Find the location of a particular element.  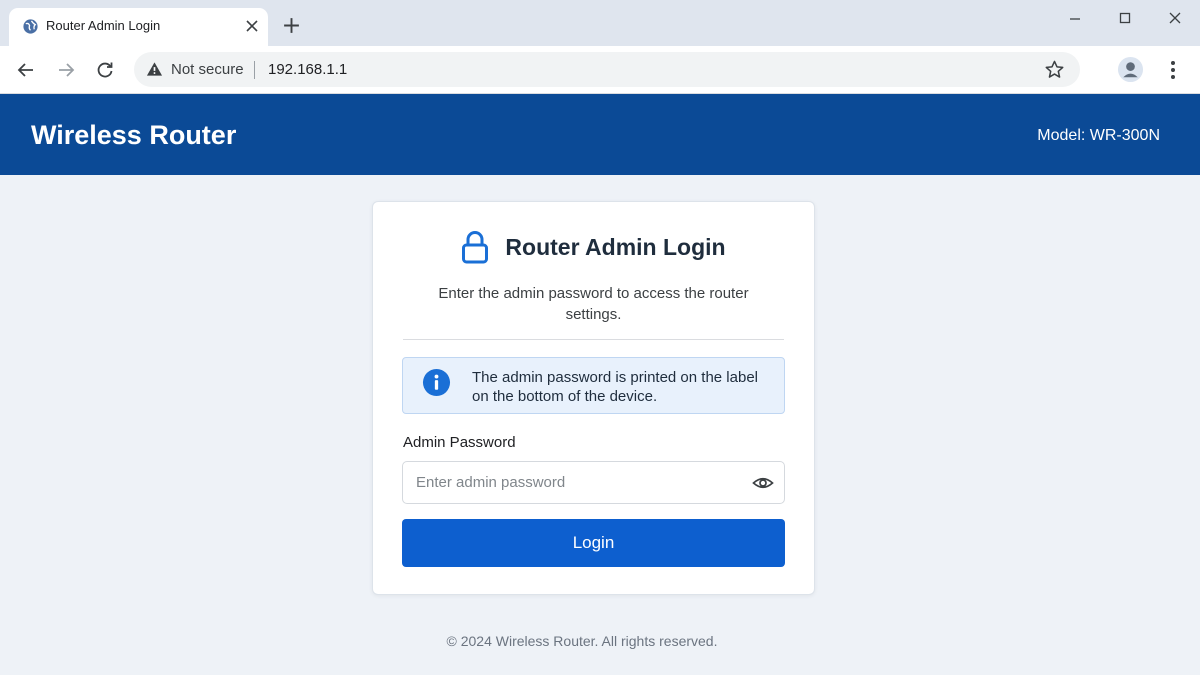

reload-icon is located at coordinates (105, 70).